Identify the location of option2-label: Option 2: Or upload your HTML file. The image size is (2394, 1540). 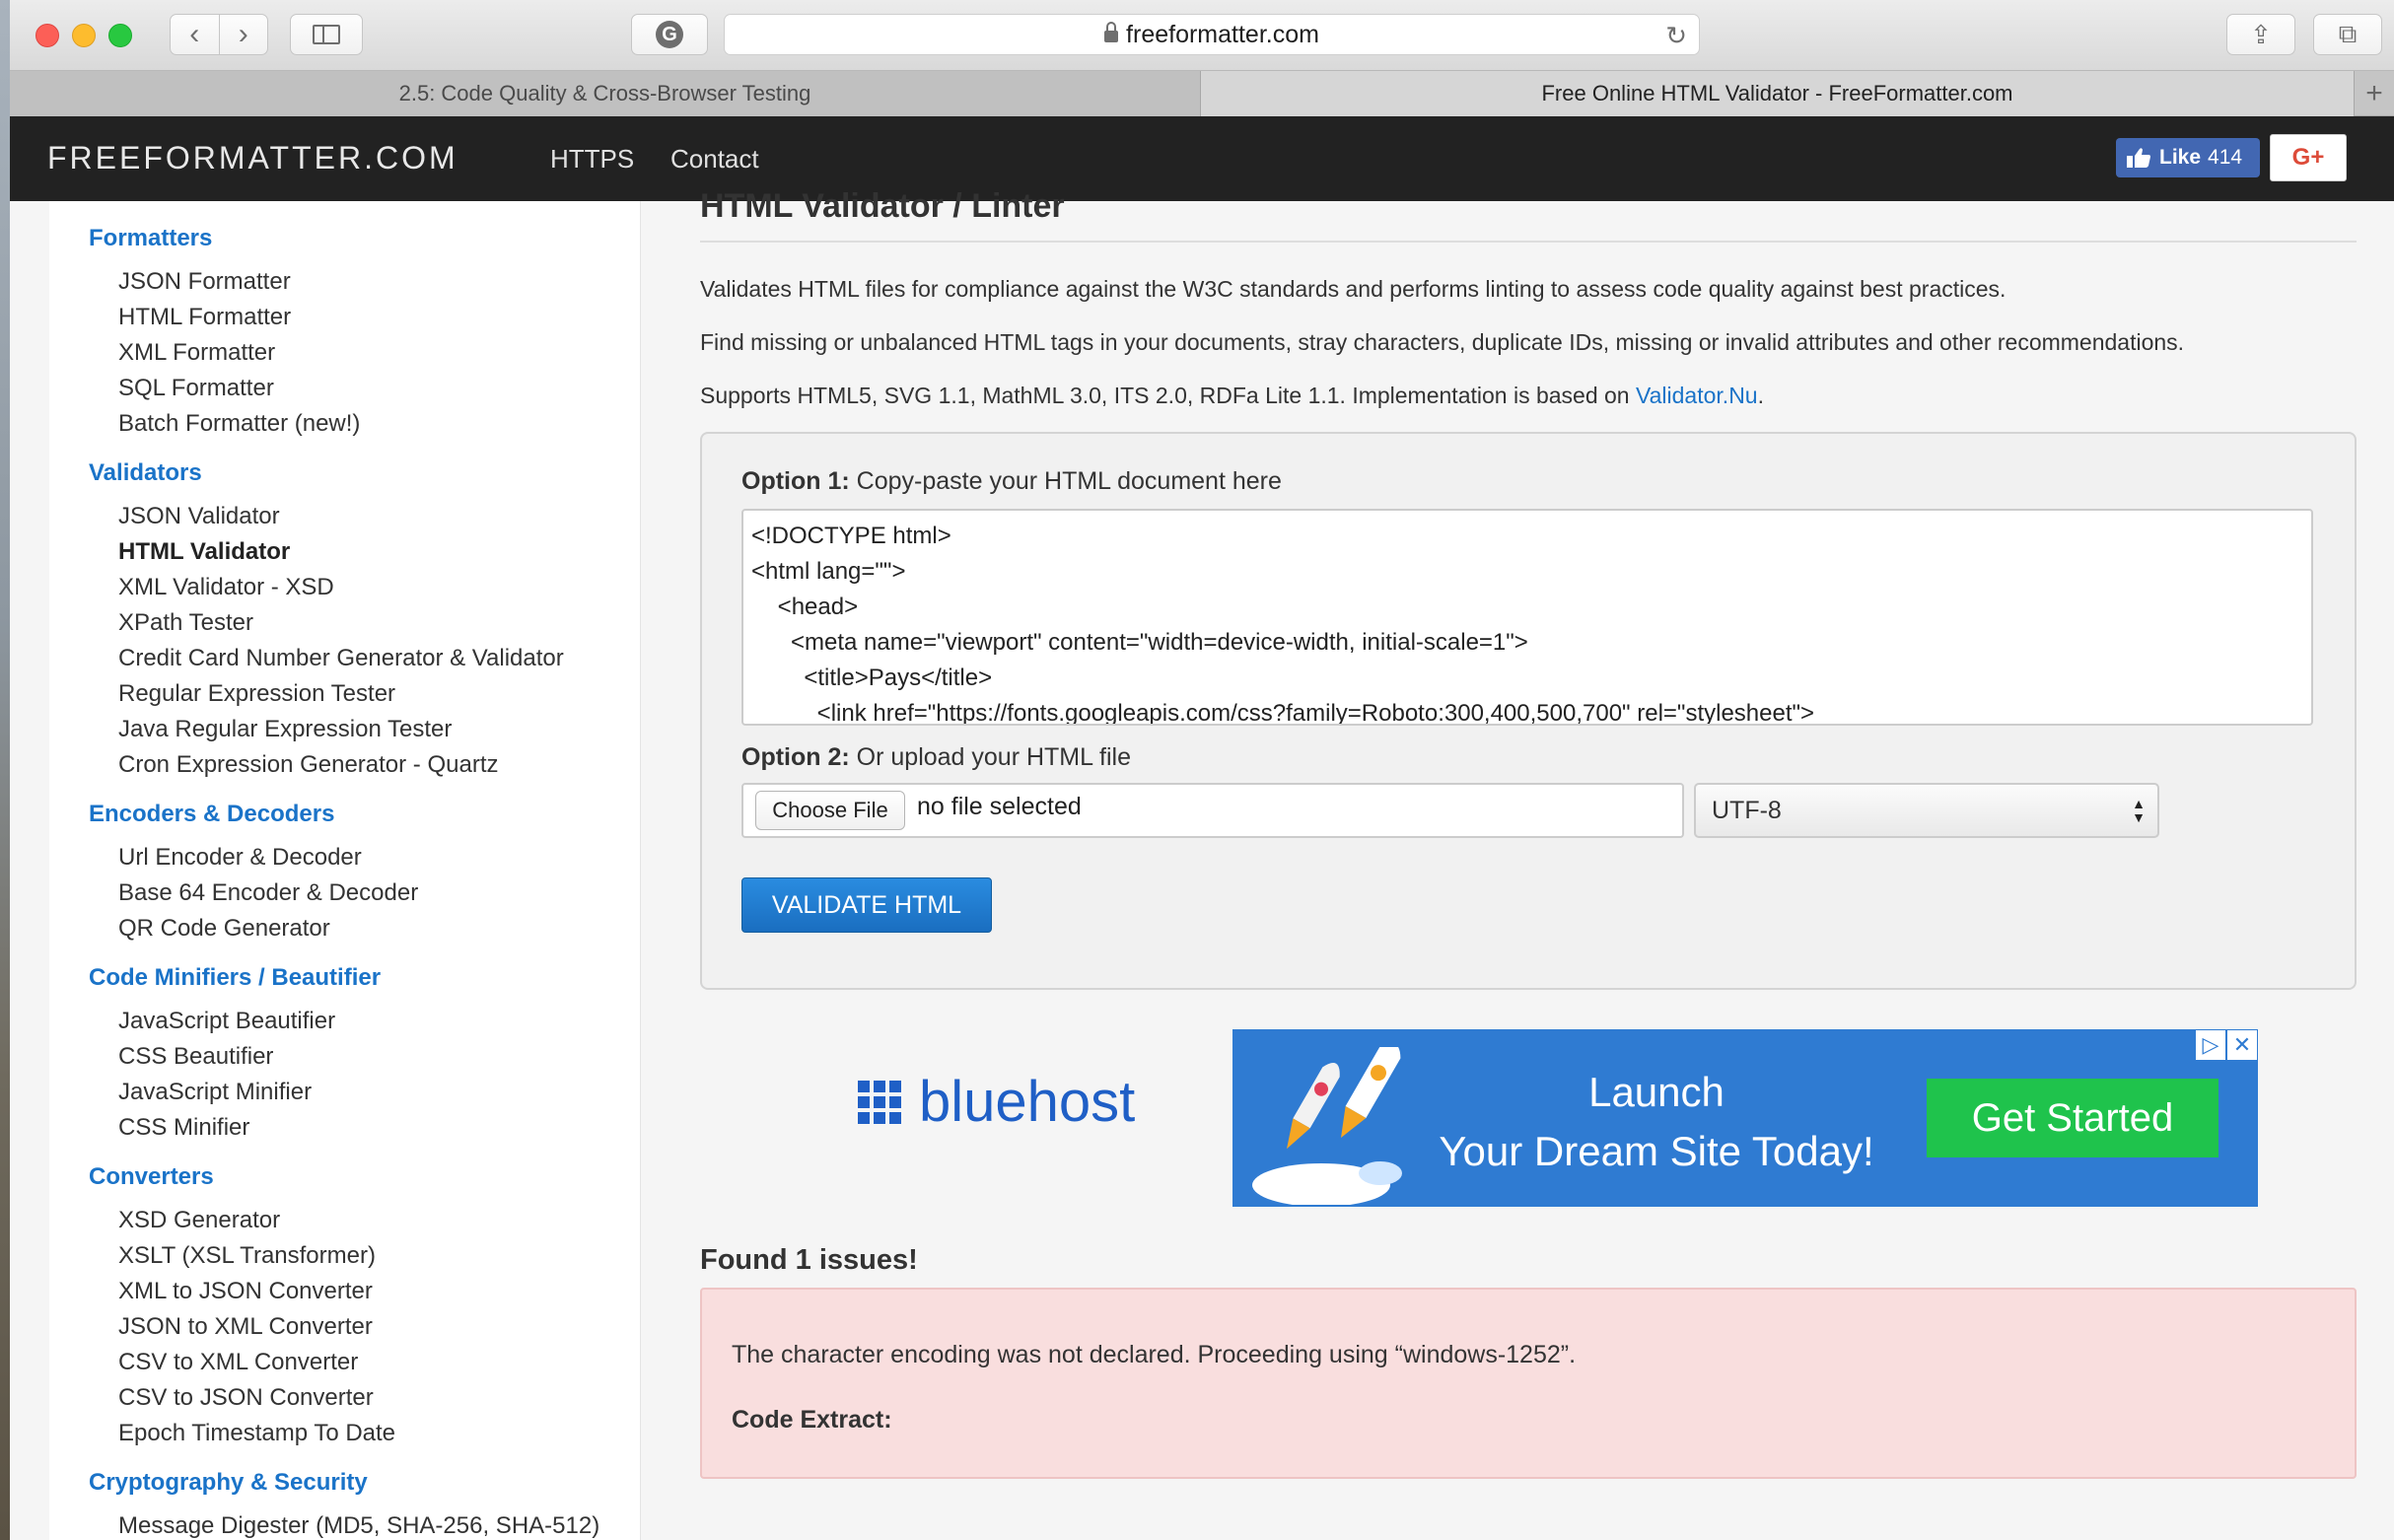
(936, 757).